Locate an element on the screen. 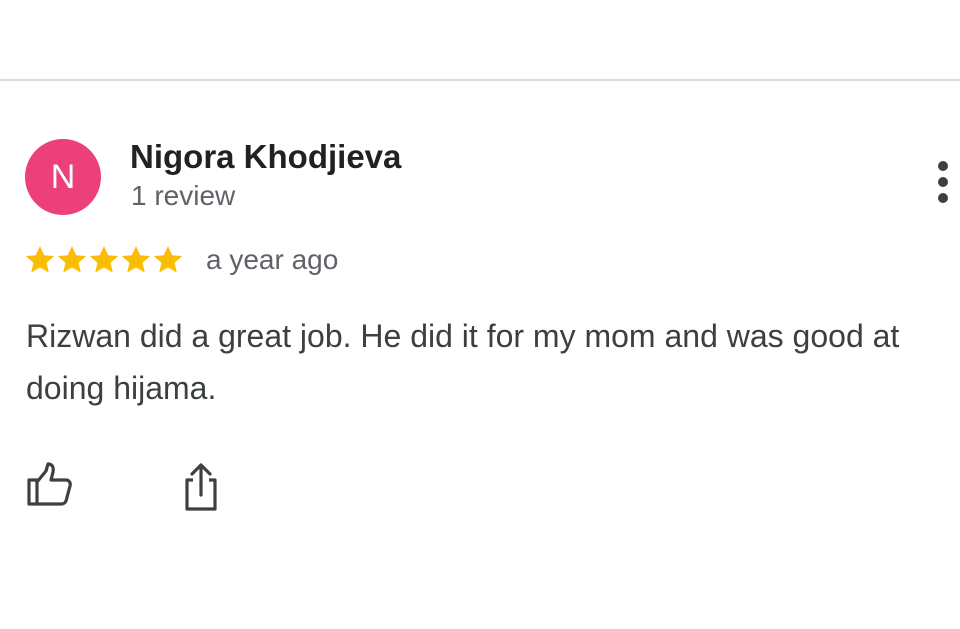  share-button is located at coordinates (201, 486).